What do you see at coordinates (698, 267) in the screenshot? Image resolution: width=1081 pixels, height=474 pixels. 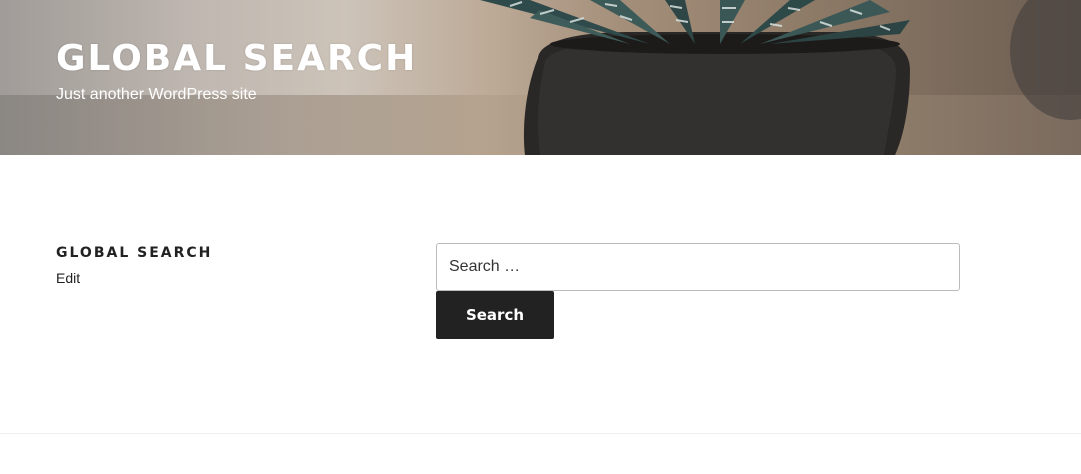 I see `search-input` at bounding box center [698, 267].